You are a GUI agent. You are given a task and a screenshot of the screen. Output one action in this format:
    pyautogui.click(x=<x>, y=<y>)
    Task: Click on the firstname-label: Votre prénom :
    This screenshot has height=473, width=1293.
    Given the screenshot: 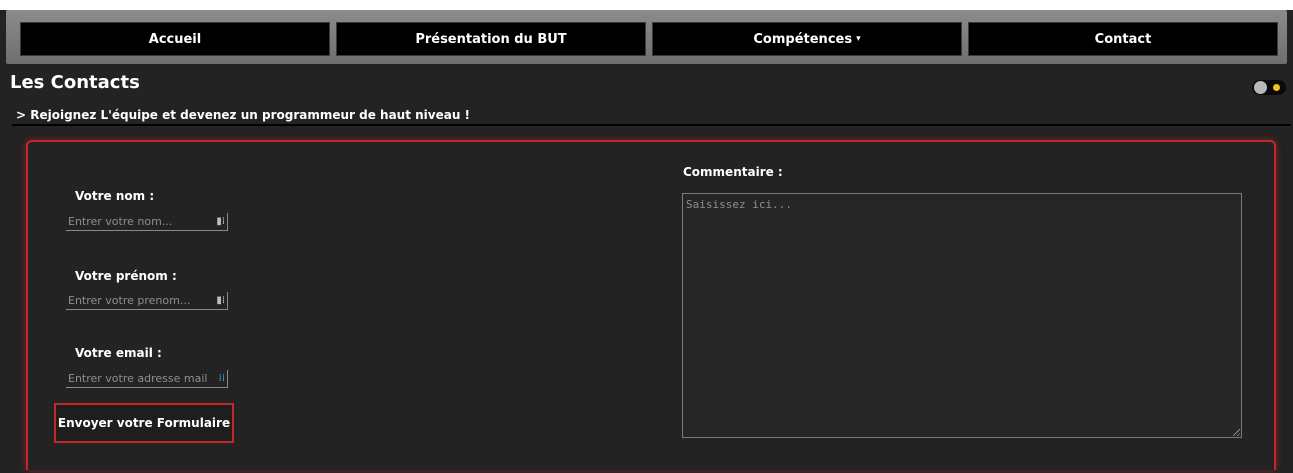 What is the action you would take?
    pyautogui.click(x=126, y=276)
    